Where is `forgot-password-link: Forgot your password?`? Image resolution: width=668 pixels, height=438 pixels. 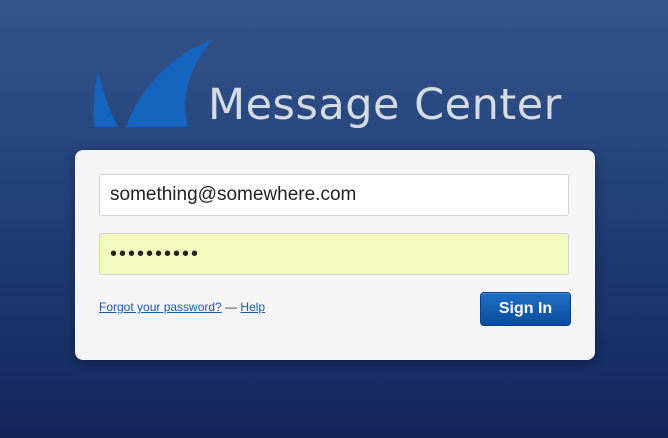
forgot-password-link: Forgot your password? is located at coordinates (160, 307).